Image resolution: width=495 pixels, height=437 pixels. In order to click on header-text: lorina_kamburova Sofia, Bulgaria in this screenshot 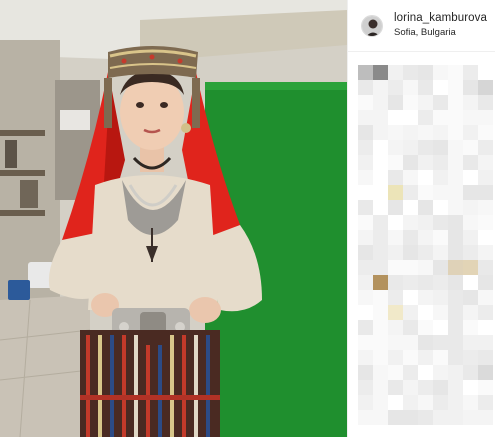, I will do `click(440, 25)`.